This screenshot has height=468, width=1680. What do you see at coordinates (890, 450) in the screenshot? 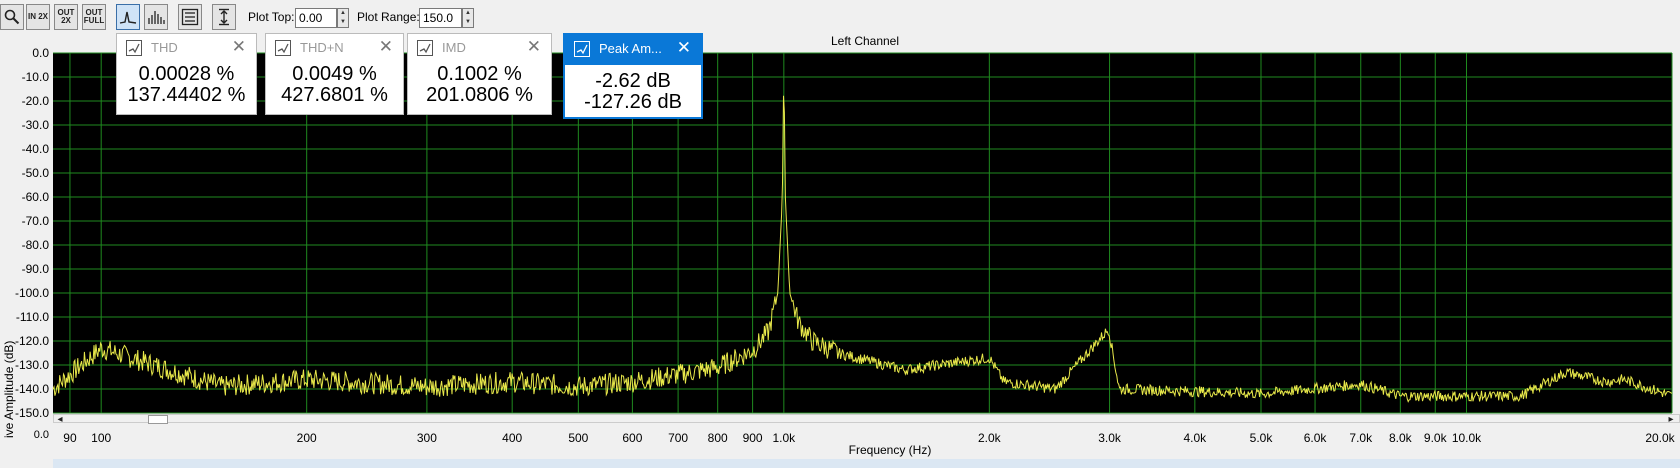
I see `x-axis-label: Frequency (Hz)` at bounding box center [890, 450].